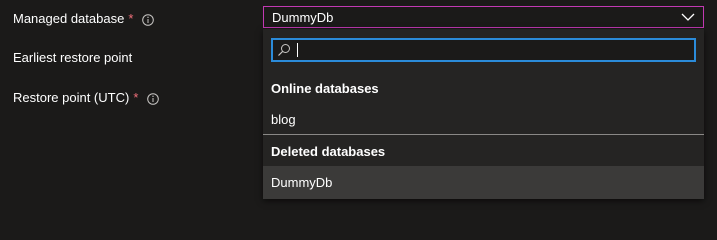 Image resolution: width=717 pixels, height=240 pixels. I want to click on search-input, so click(492, 50).